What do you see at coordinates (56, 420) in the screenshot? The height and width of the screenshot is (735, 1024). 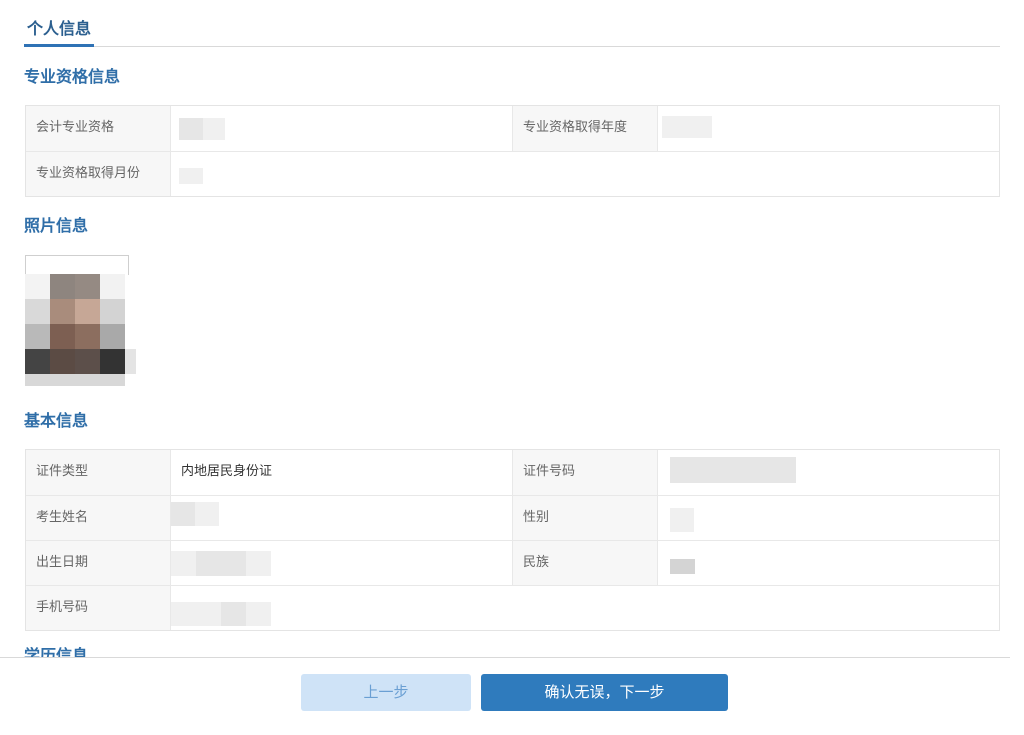 I see `section-title-basic: 基本信息` at bounding box center [56, 420].